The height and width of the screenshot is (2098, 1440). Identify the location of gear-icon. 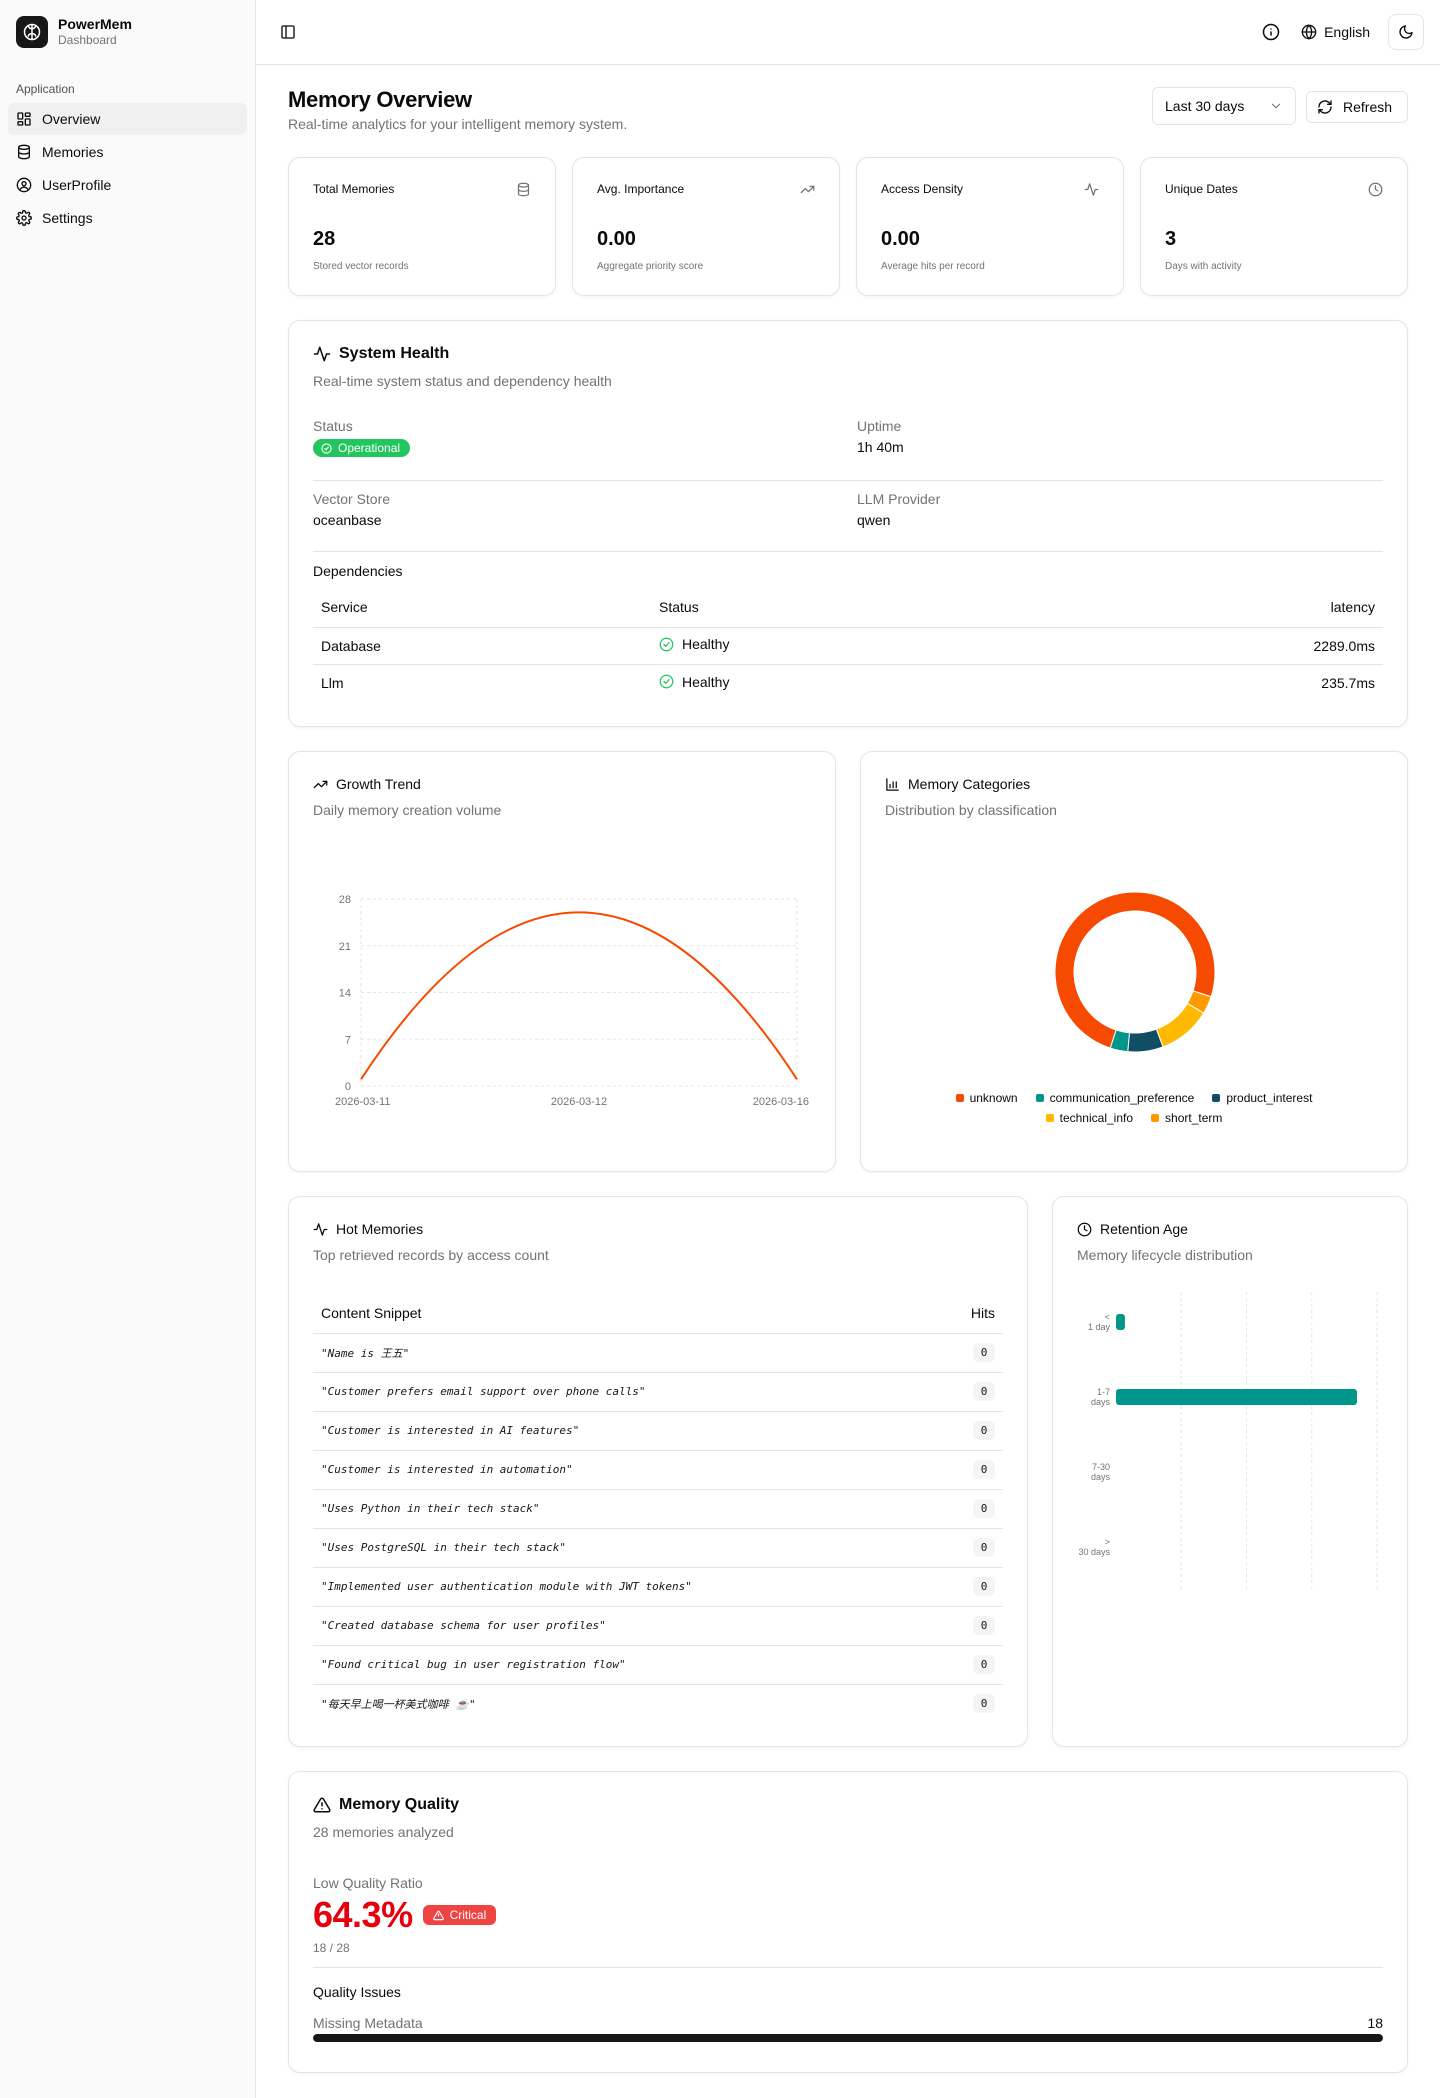
(24, 218).